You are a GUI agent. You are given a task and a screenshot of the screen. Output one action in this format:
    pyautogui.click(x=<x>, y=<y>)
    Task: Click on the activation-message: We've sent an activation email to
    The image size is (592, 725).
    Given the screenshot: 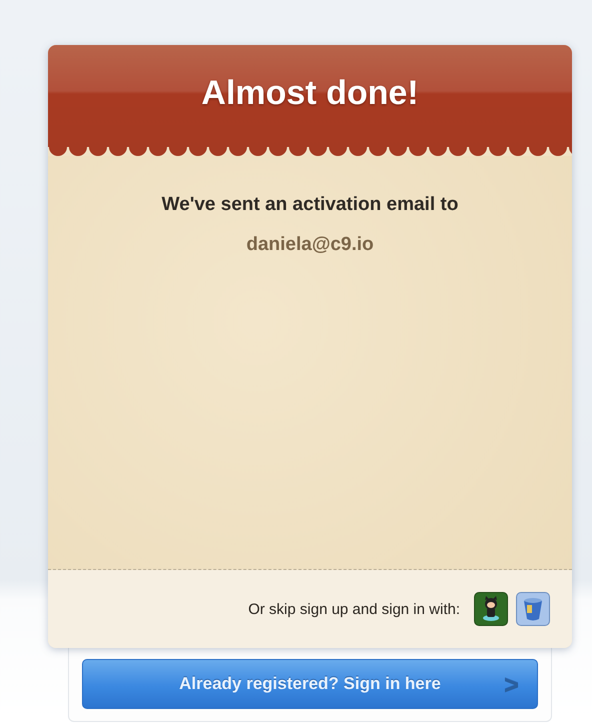 What is the action you would take?
    pyautogui.click(x=310, y=205)
    